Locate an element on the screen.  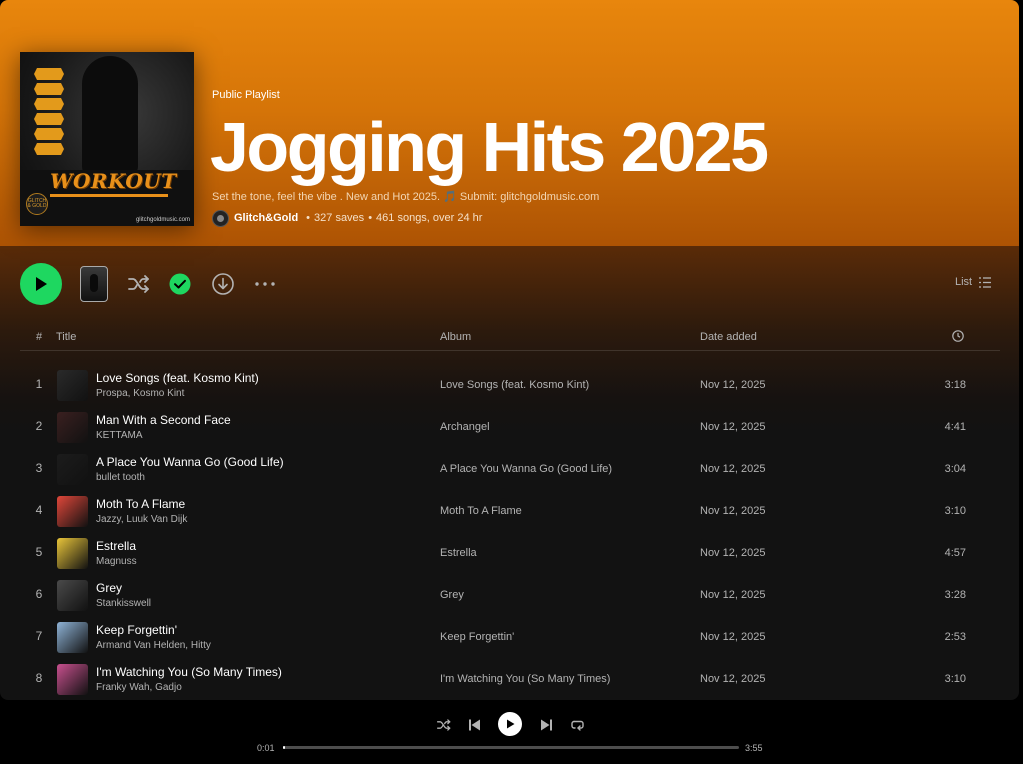
shuffle-button is located at coordinates (139, 284).